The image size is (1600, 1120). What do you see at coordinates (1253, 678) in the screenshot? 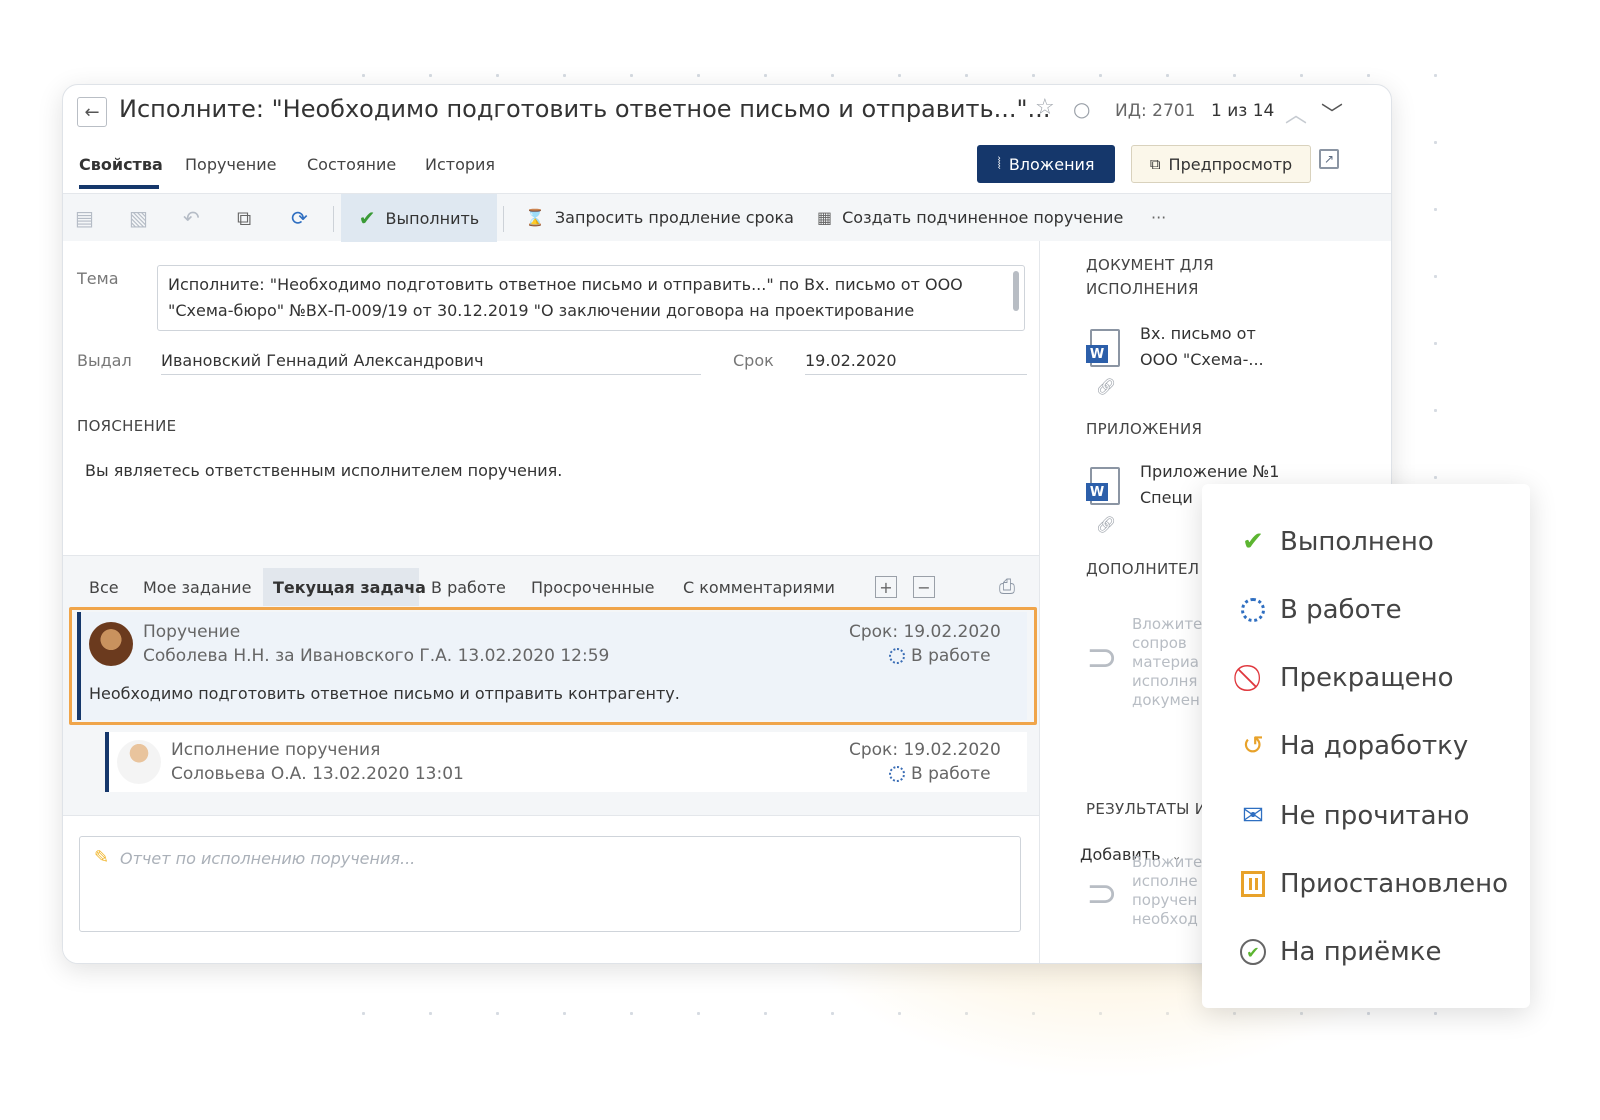
I see `cancel-icon: ⃠` at bounding box center [1253, 678].